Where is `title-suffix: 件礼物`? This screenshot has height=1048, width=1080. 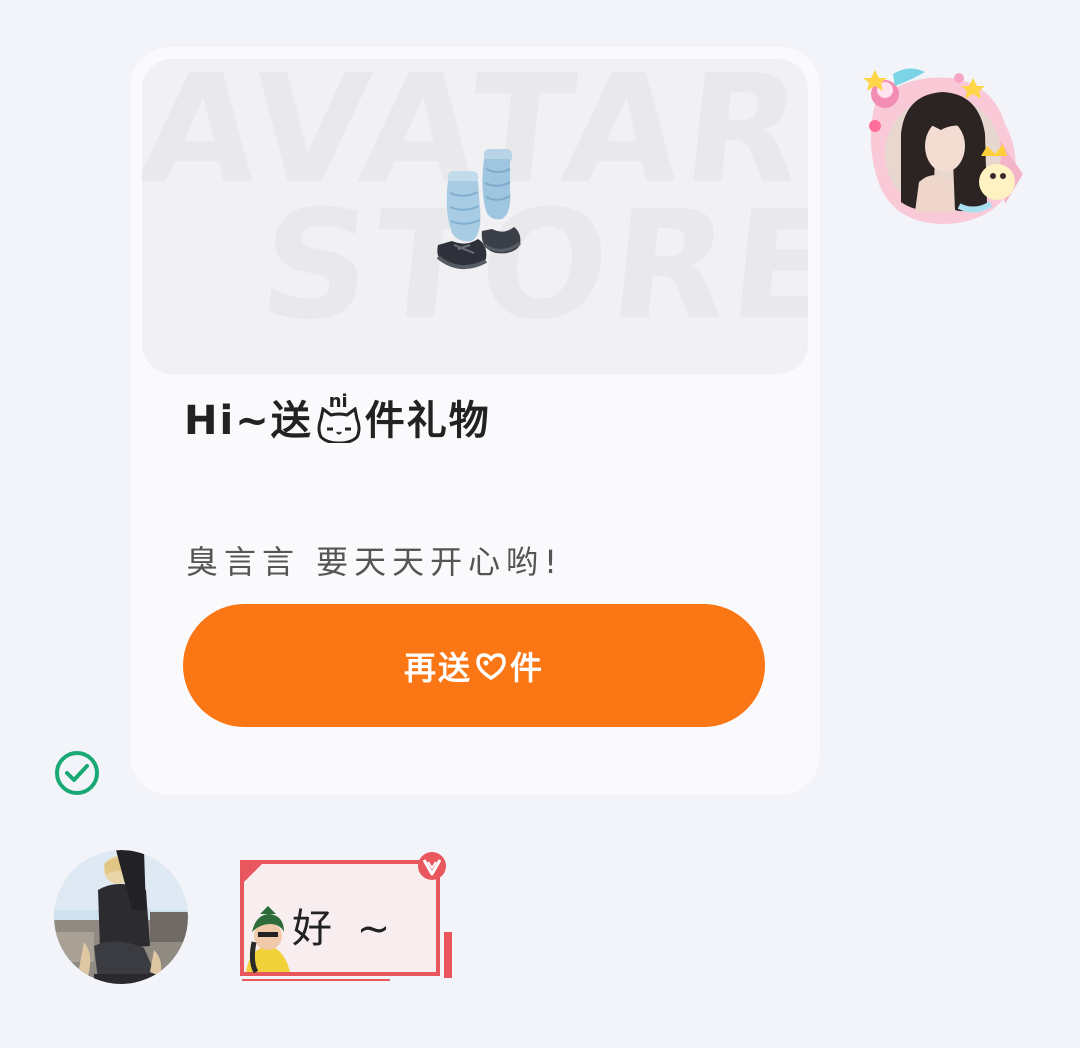
title-suffix: 件礼物 is located at coordinates (427, 421).